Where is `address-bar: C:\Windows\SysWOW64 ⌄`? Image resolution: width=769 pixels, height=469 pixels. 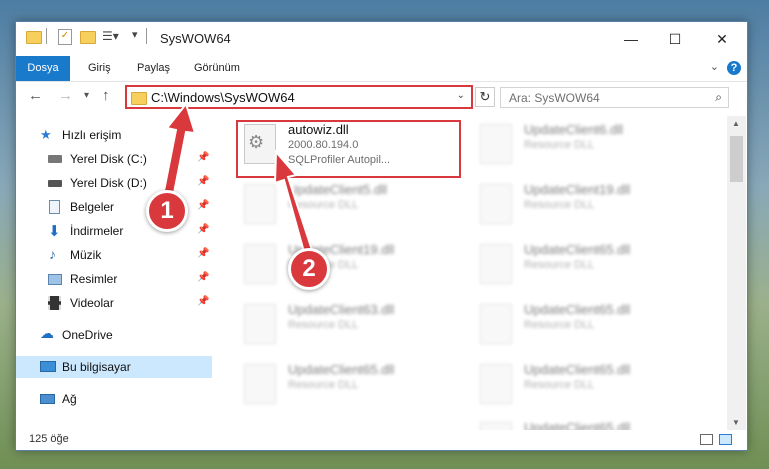 address-bar: C:\Windows\SysWOW64 ⌄ is located at coordinates (299, 97).